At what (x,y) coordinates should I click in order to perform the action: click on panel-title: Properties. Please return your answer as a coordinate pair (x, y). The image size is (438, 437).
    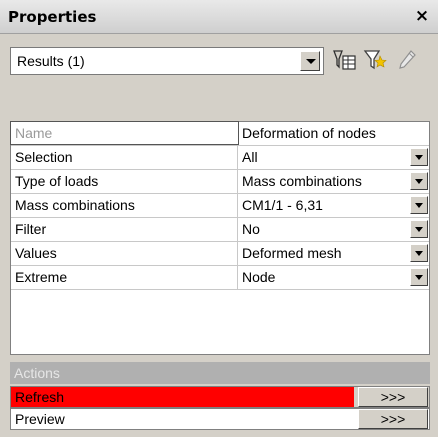
    Looking at the image, I should click on (52, 17).